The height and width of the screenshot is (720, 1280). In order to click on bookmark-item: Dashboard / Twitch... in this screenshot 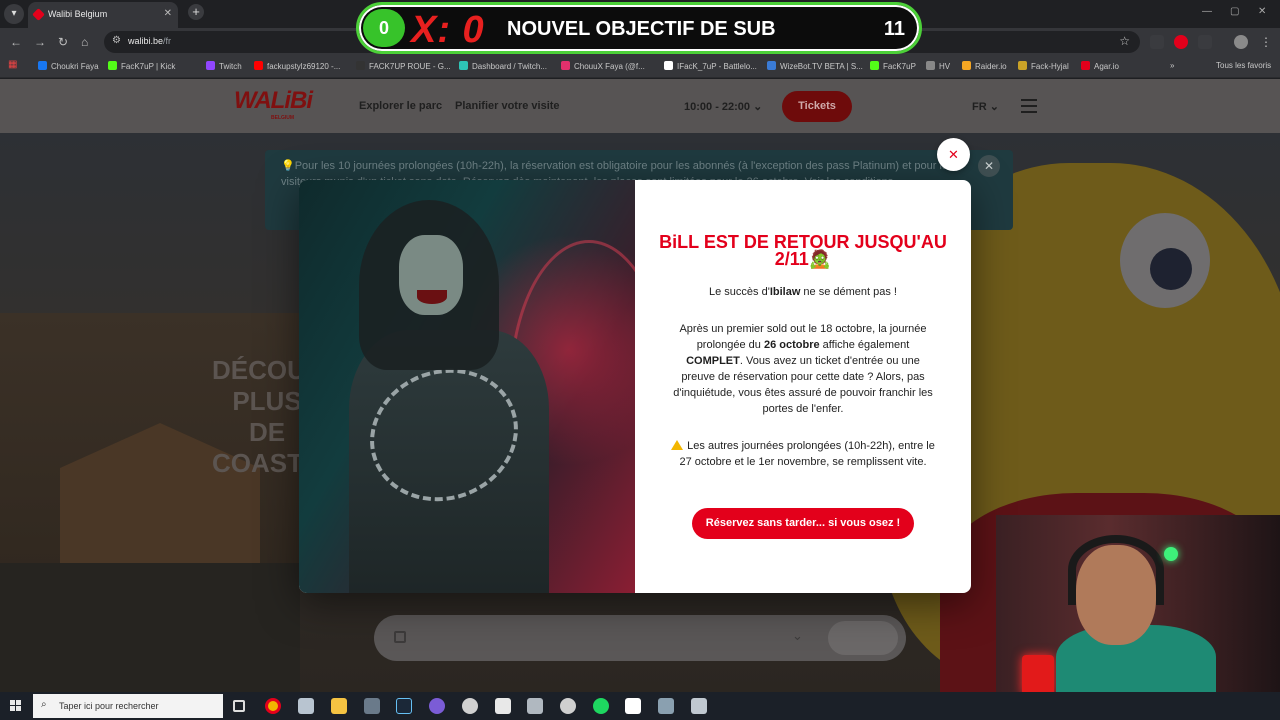, I will do `click(503, 66)`.